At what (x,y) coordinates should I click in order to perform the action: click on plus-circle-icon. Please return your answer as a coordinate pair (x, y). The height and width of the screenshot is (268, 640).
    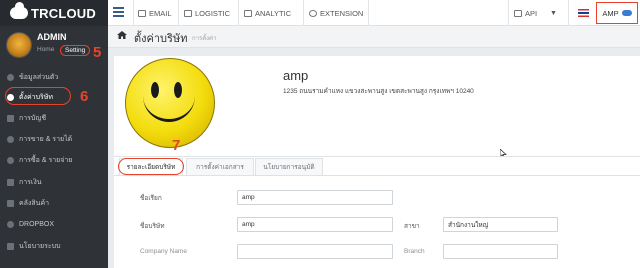
    Looking at the image, I should click on (313, 13).